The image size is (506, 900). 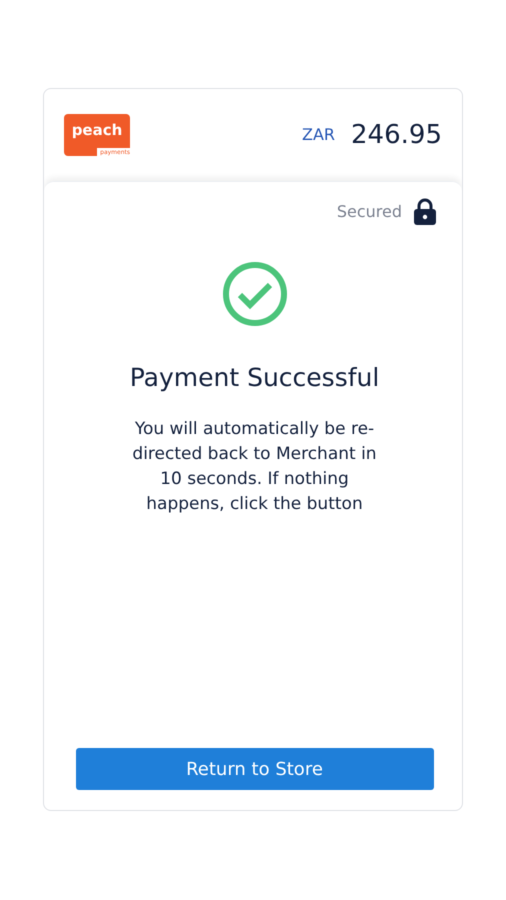 I want to click on currency-code: ZAR, so click(x=319, y=135).